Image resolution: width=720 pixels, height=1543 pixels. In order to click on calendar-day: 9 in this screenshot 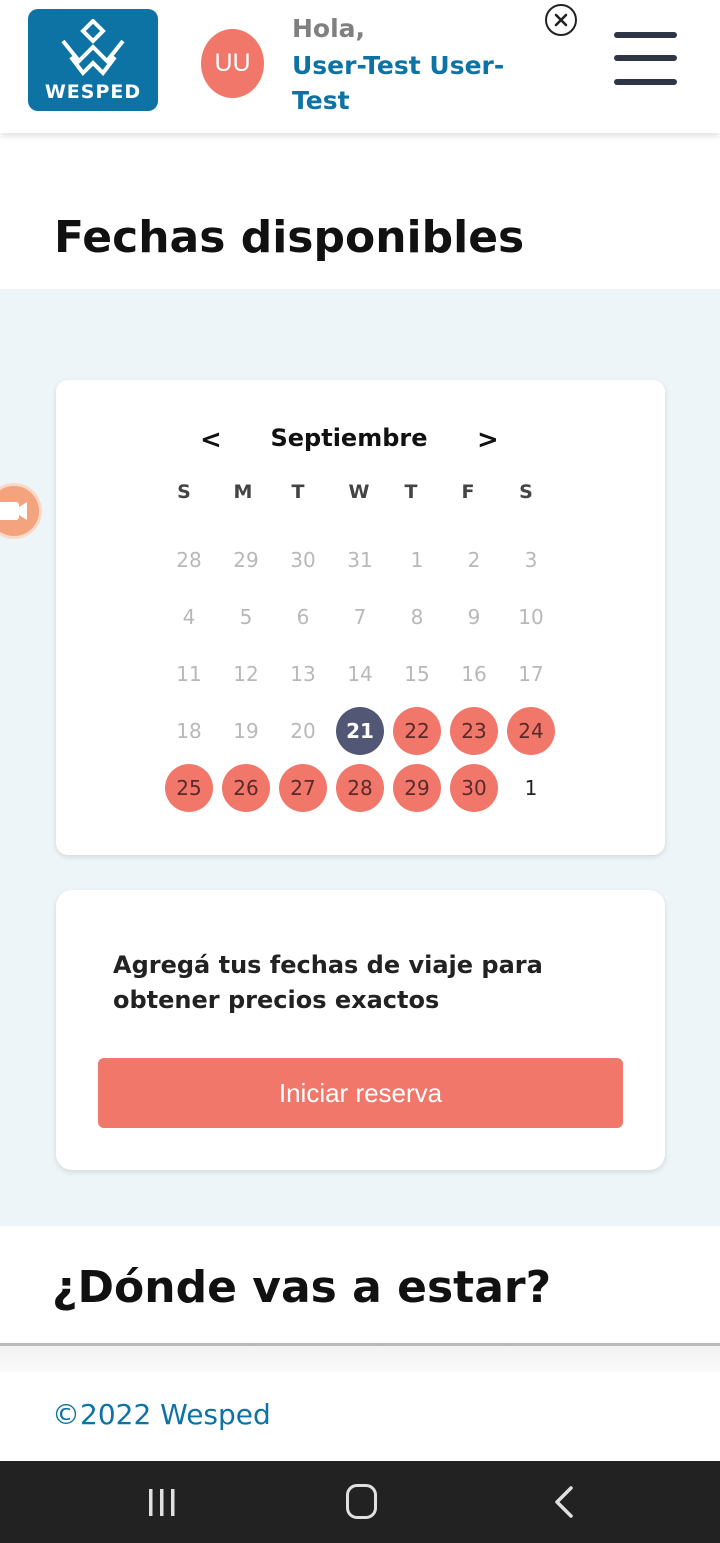, I will do `click(474, 617)`.